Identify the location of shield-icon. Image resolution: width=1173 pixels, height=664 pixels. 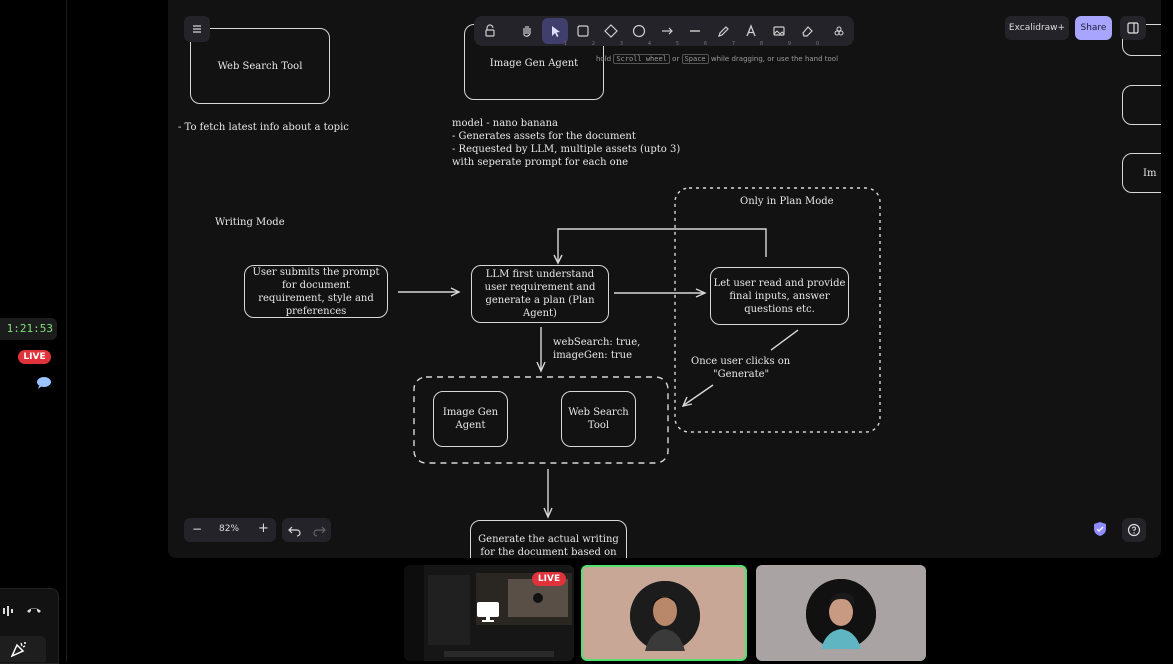
(1100, 529).